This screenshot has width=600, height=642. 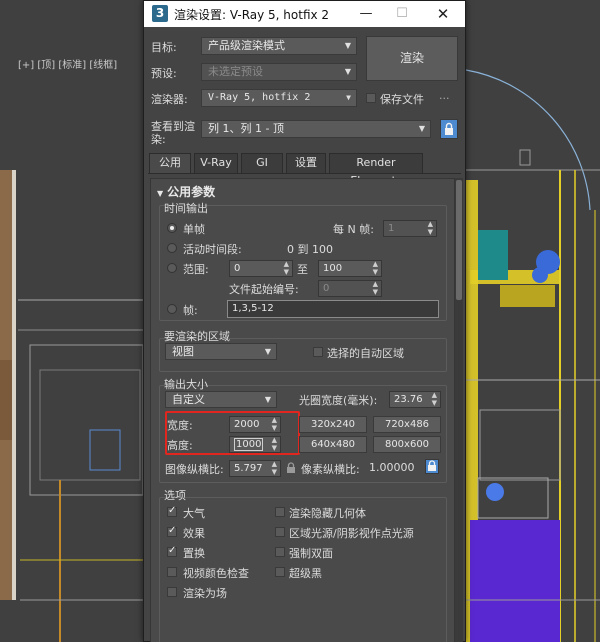 I want to click on frames-input: 1,3,5-12, so click(x=333, y=309).